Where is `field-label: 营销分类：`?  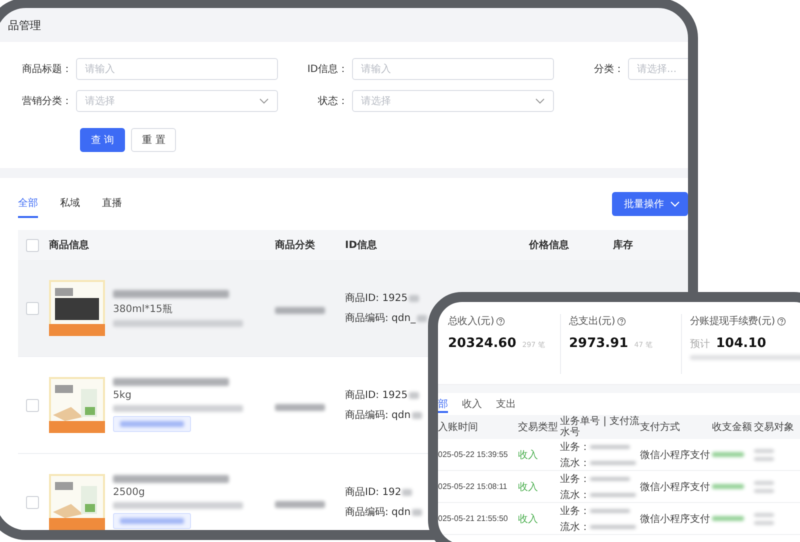 field-label: 营销分类： is located at coordinates (47, 101).